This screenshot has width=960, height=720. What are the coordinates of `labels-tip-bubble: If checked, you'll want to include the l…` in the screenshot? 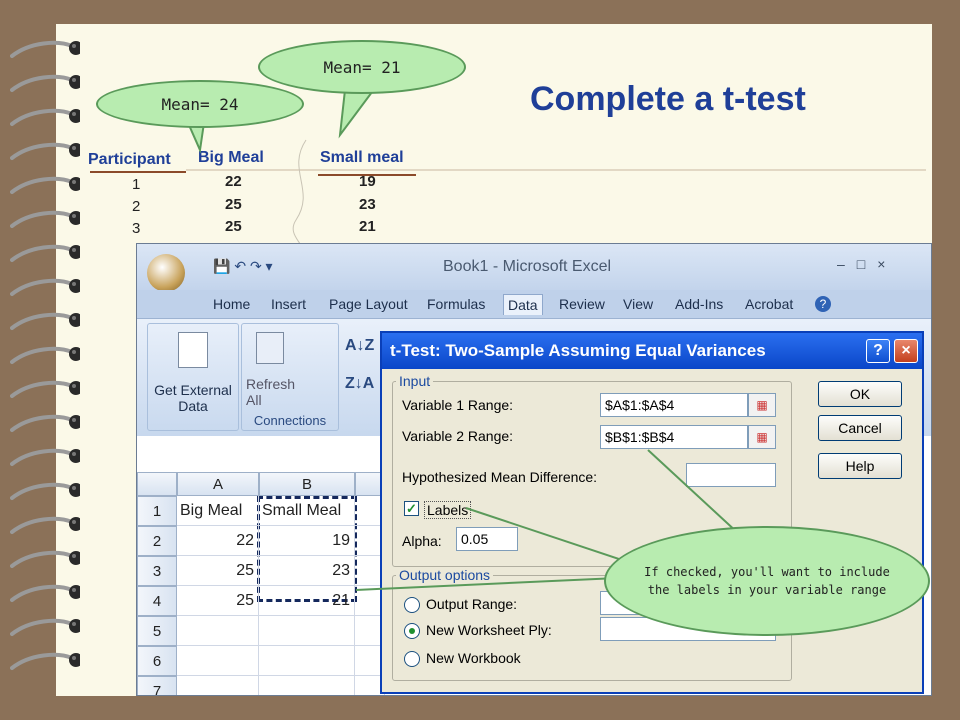 It's located at (767, 581).